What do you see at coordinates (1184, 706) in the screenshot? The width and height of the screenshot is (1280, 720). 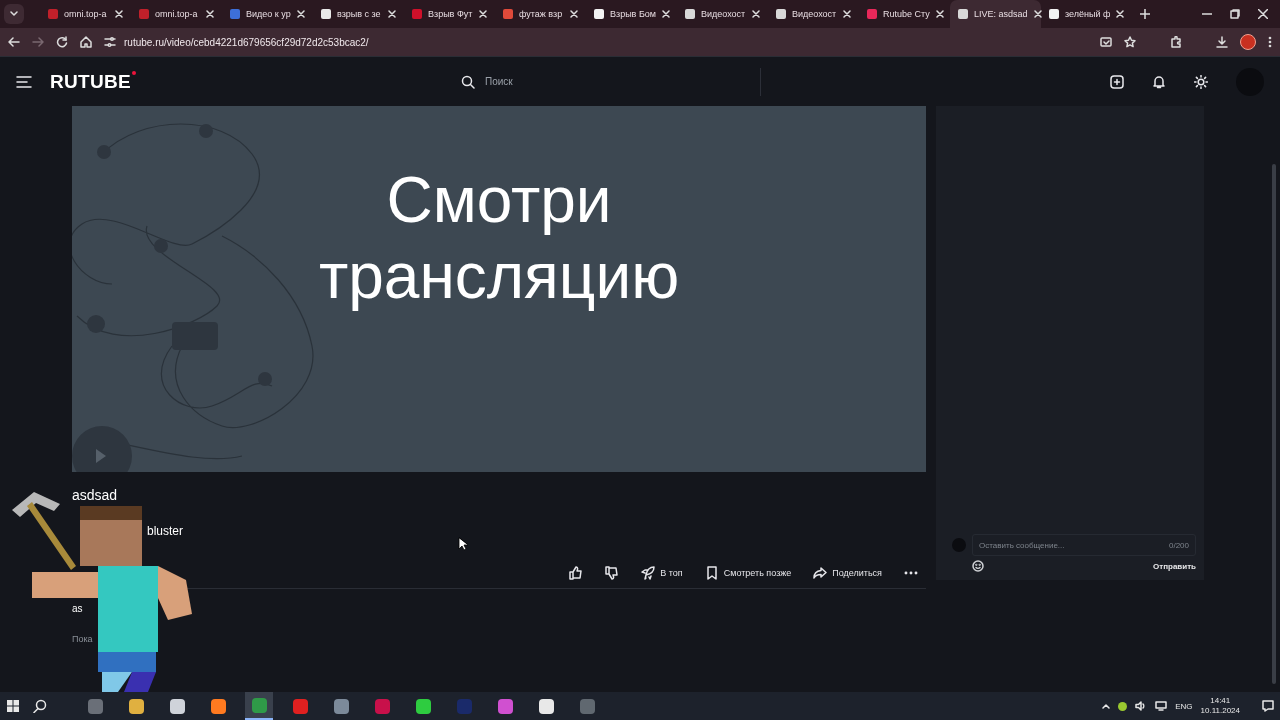 I see `language-indicator: ENG` at bounding box center [1184, 706].